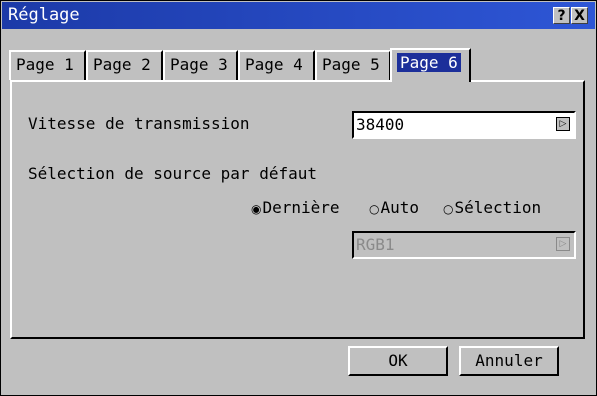 This screenshot has width=597, height=396. What do you see at coordinates (298, 15) in the screenshot?
I see `title-bar: Réglage ? X` at bounding box center [298, 15].